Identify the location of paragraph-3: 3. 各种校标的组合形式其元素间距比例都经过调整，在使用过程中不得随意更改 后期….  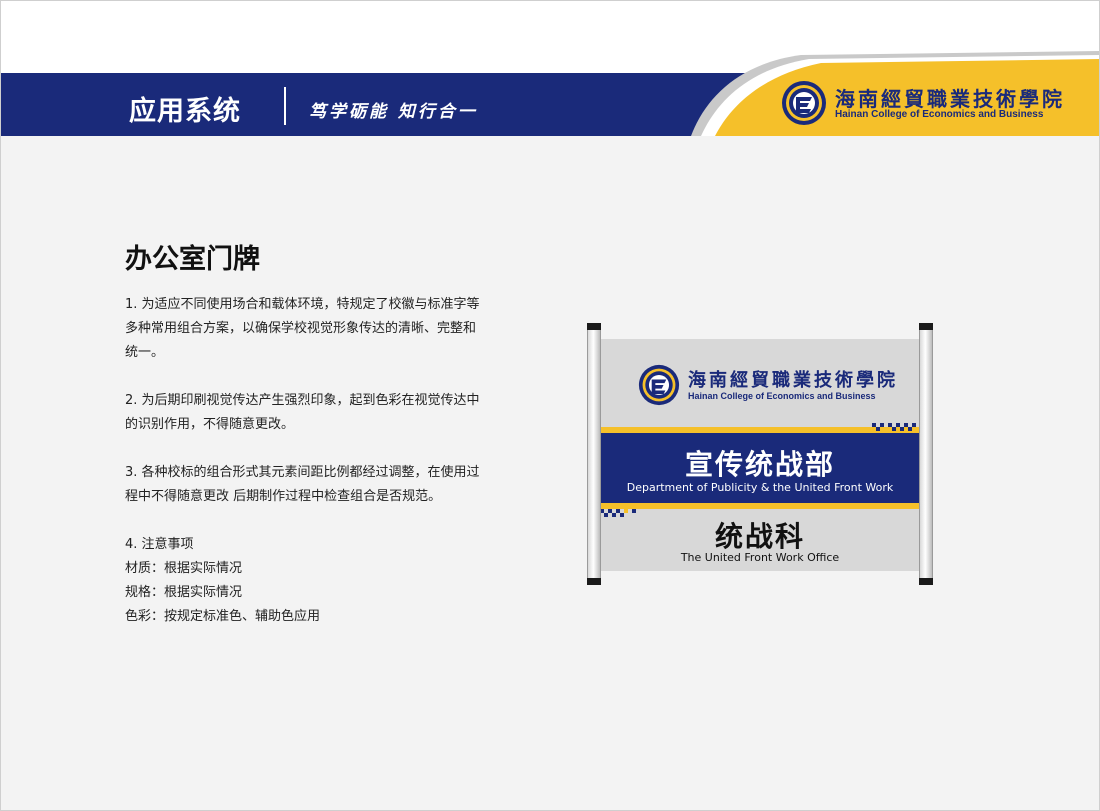
(302, 484).